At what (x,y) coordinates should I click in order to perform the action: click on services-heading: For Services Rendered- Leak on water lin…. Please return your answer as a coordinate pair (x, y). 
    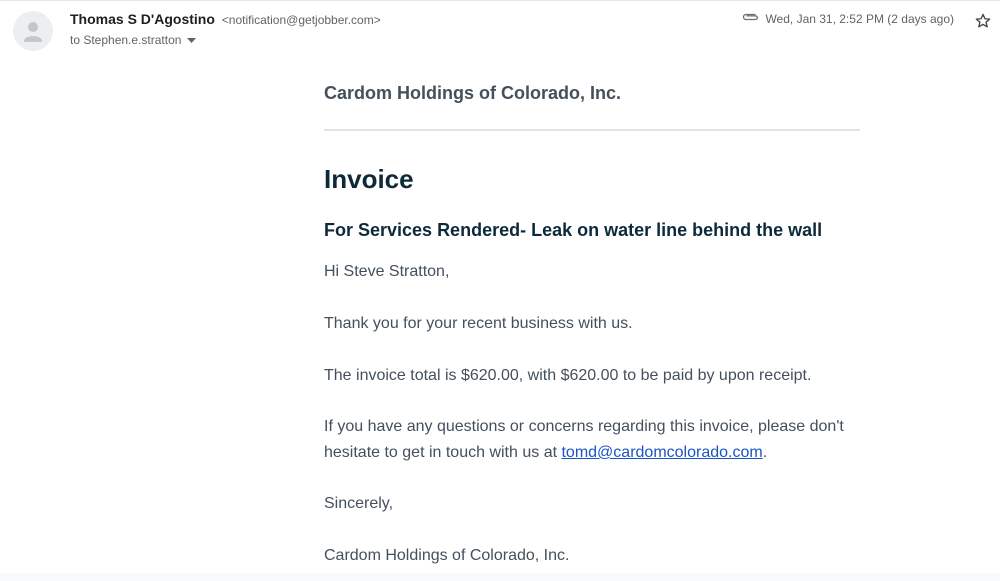
    Looking at the image, I should click on (573, 230).